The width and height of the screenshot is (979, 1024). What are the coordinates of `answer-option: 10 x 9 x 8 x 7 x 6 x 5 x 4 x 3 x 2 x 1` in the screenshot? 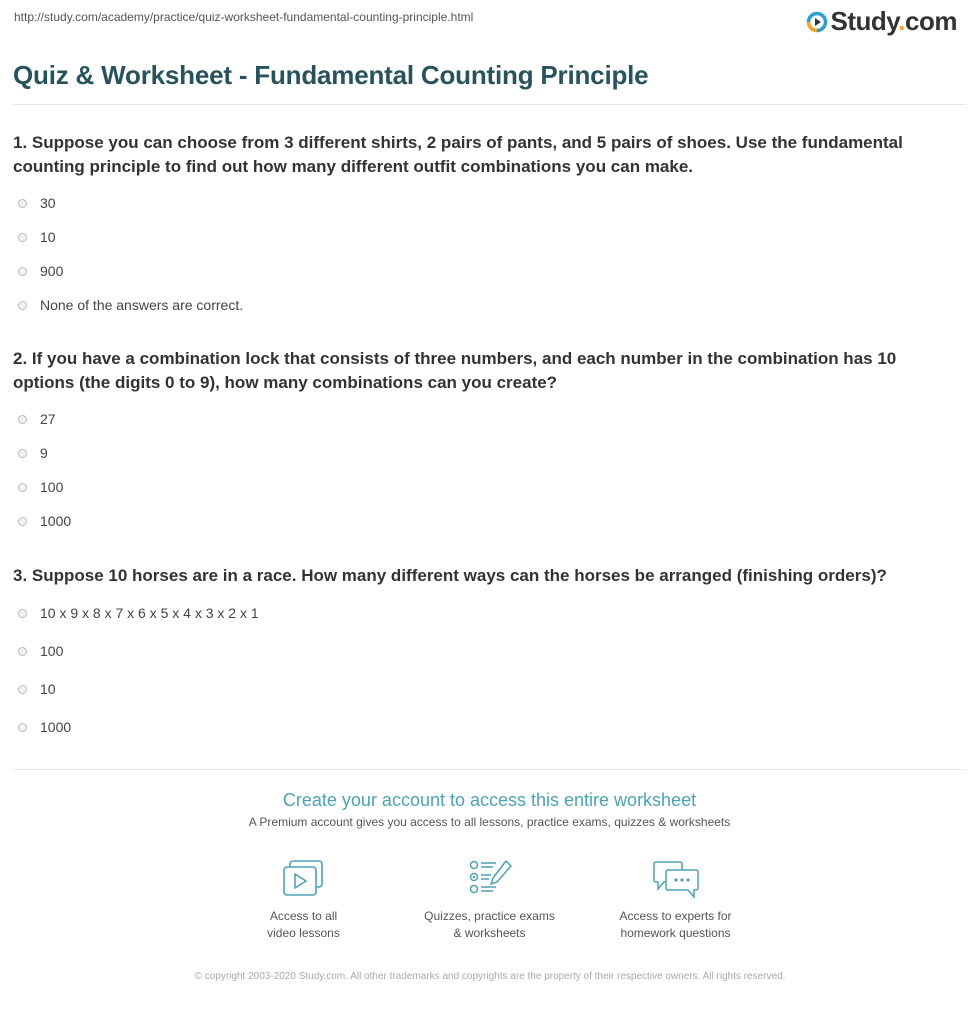 It's located at (138, 613).